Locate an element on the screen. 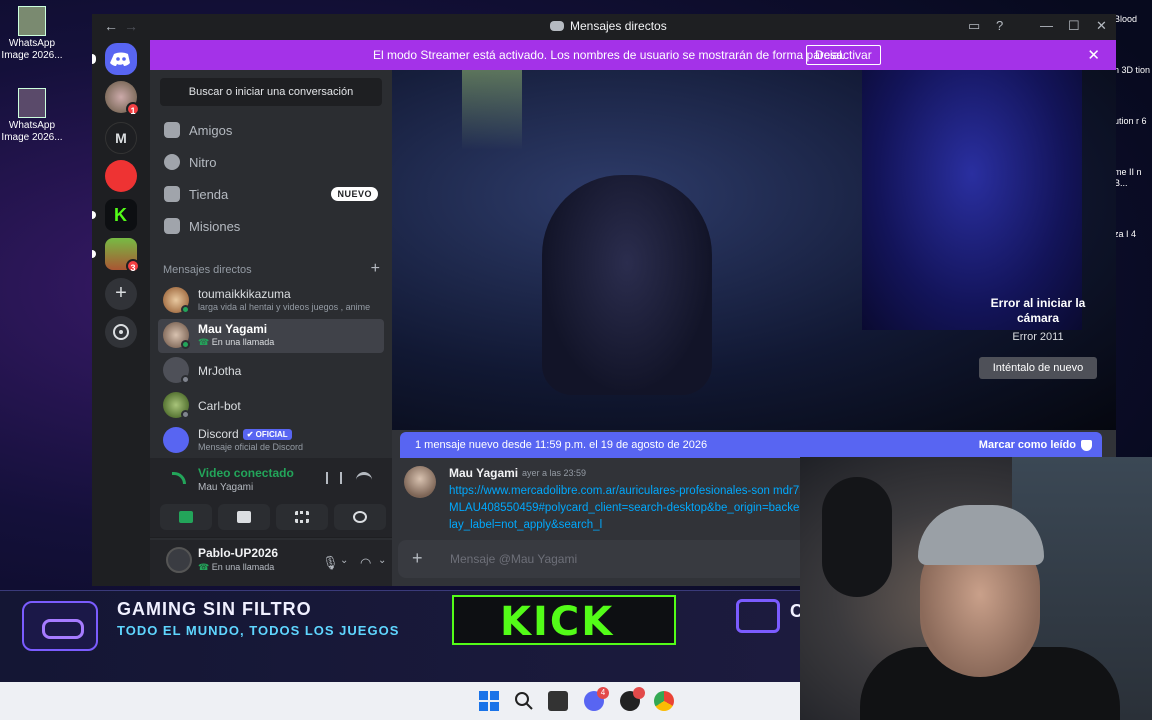  nav-friends: Amigos is located at coordinates (271, 130).